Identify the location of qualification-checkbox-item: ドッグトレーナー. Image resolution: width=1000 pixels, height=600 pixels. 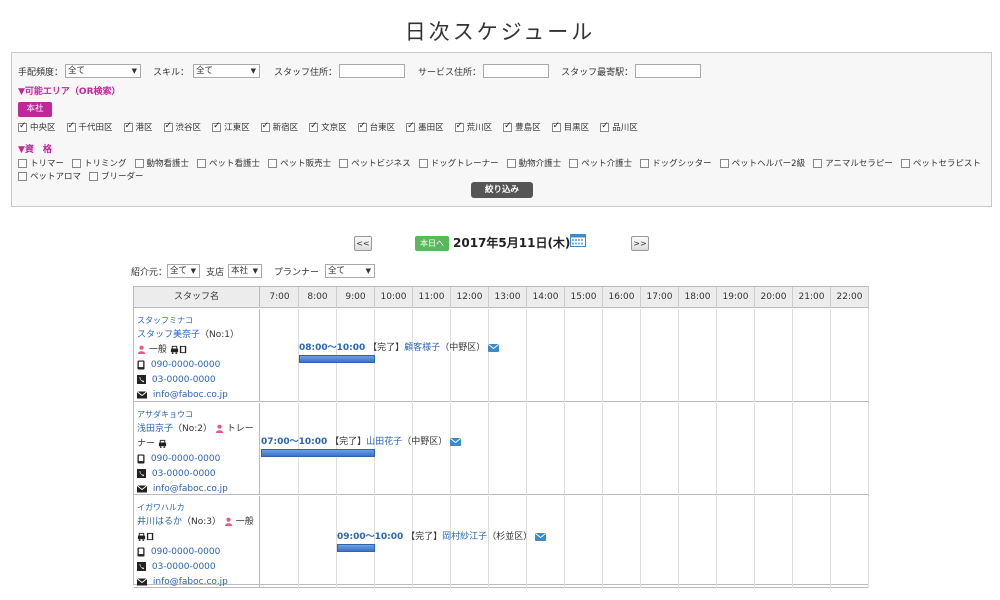
(458, 163).